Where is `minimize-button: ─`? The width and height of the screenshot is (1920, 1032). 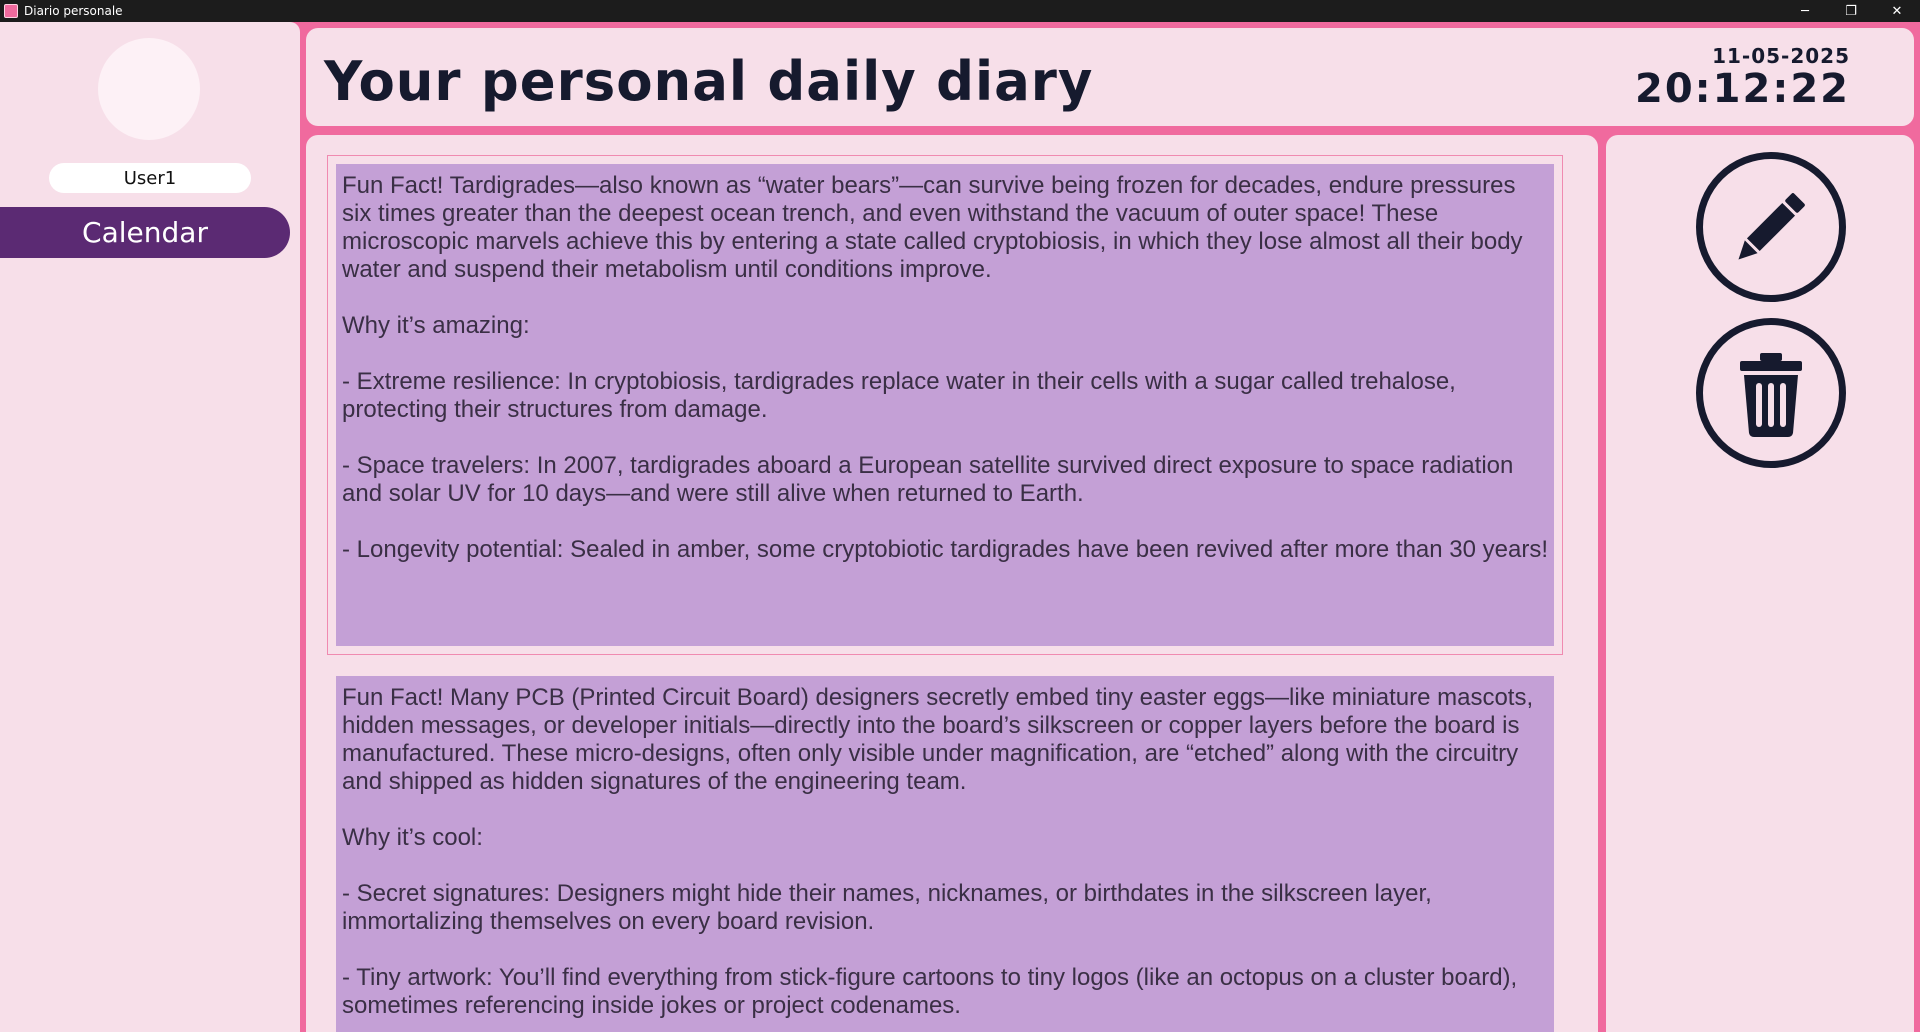 minimize-button: ─ is located at coordinates (1805, 11).